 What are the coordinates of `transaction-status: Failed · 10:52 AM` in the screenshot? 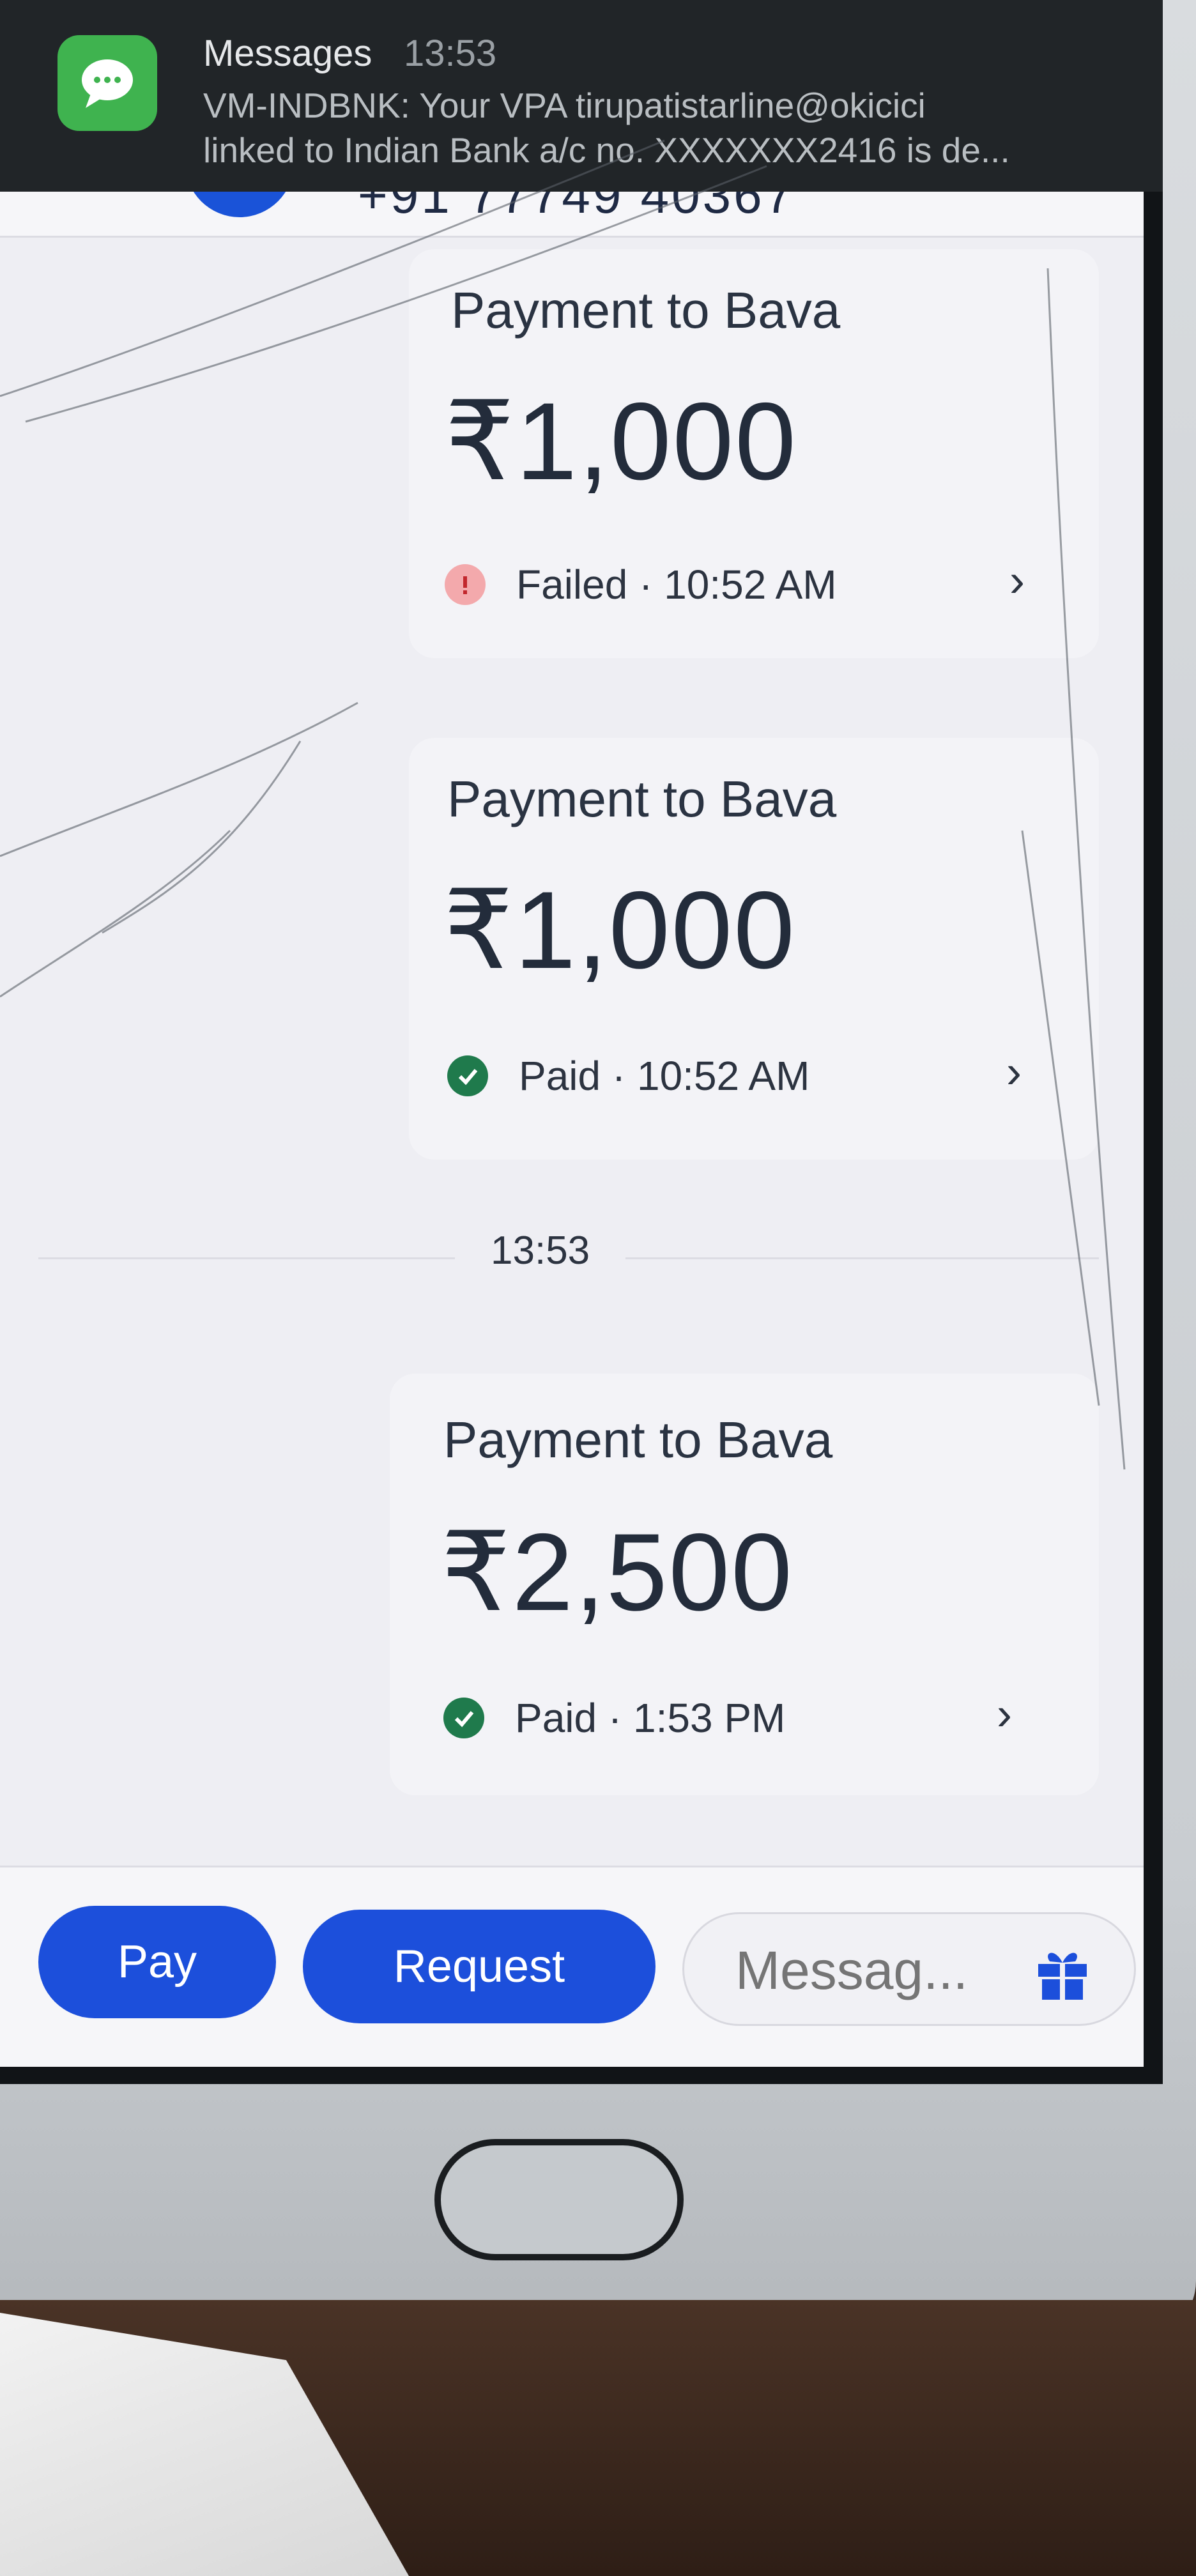 It's located at (641, 584).